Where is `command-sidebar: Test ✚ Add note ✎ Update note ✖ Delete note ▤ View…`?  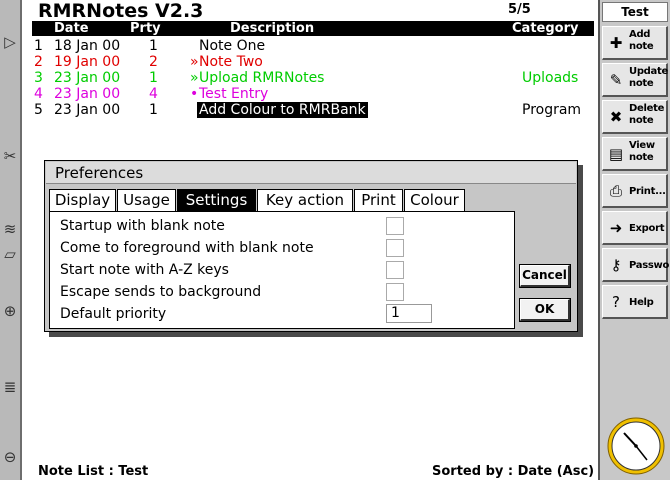
command-sidebar: Test ✚ Add note ✎ Update note ✖ Delete note ▤ View… is located at coordinates (634, 240).